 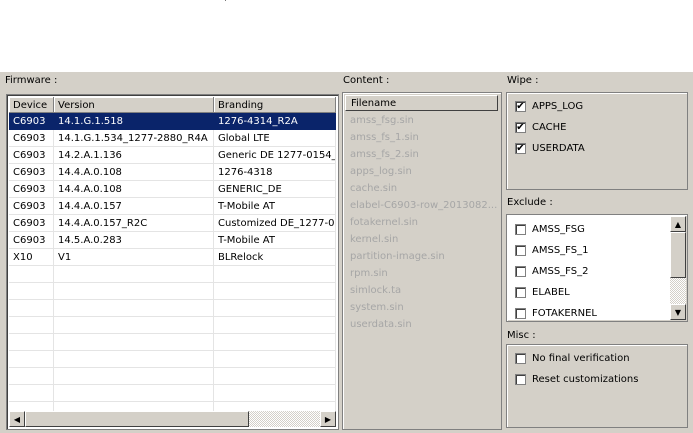 I want to click on checkbox-label: AMSS_FS_2, so click(x=560, y=271).